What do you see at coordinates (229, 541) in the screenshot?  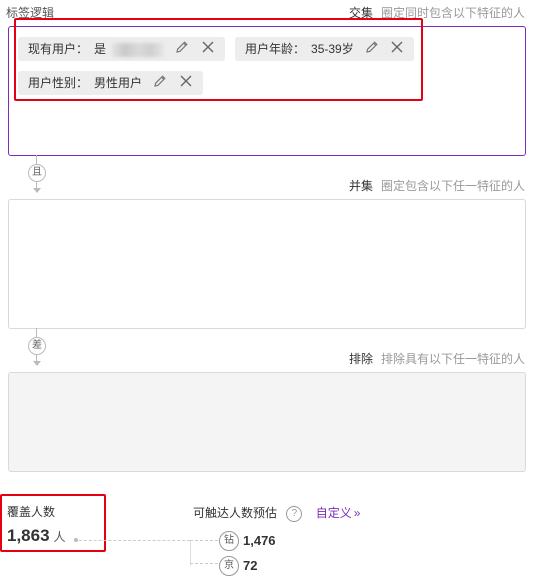 I see `channel-badge-diamond: 钻` at bounding box center [229, 541].